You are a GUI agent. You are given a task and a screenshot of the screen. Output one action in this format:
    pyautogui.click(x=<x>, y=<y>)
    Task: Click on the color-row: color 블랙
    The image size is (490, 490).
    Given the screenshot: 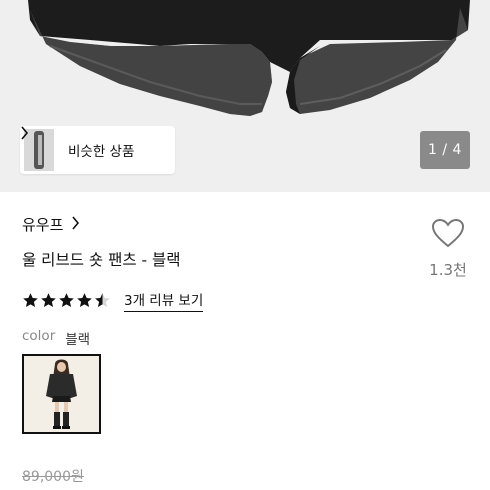 What is the action you would take?
    pyautogui.click(x=56, y=338)
    